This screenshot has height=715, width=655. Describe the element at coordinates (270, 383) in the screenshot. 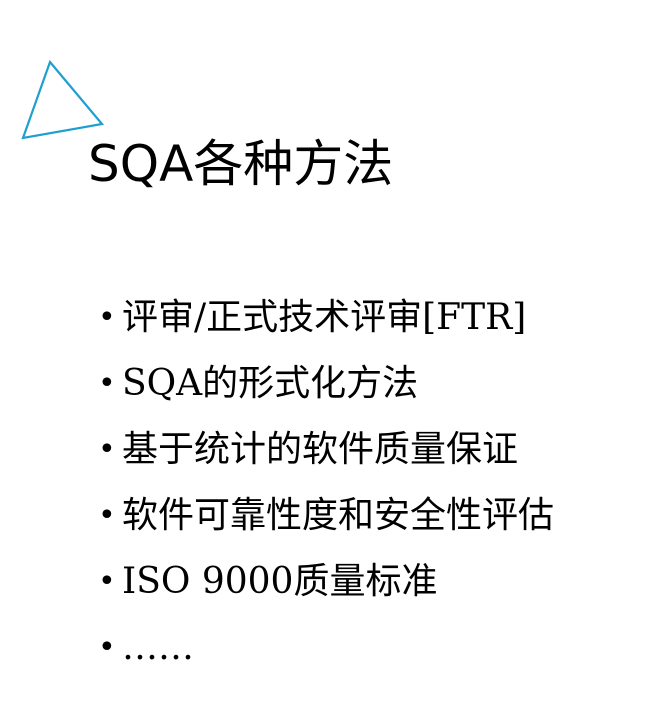

I see `bullet-text: SQA的形式化方法` at that location.